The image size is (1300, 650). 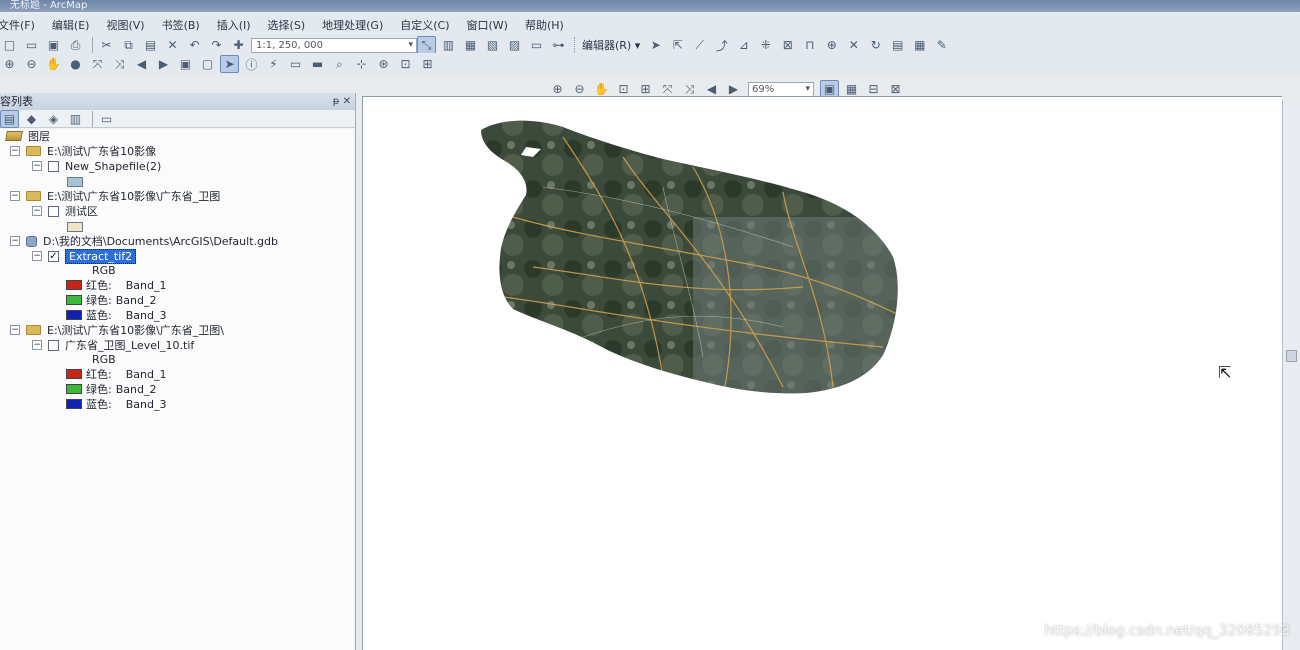 I want to click on hyperlink-icon: ⚡, so click(x=273, y=64).